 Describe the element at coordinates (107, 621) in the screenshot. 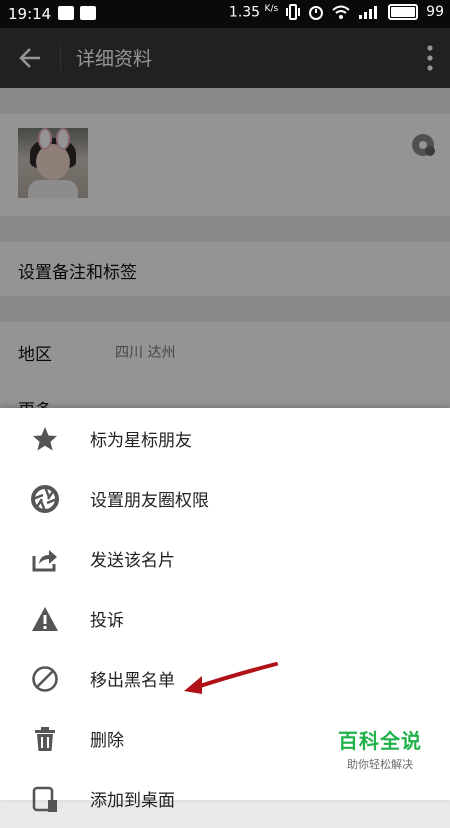

I see `menu-item-label: 投诉` at that location.